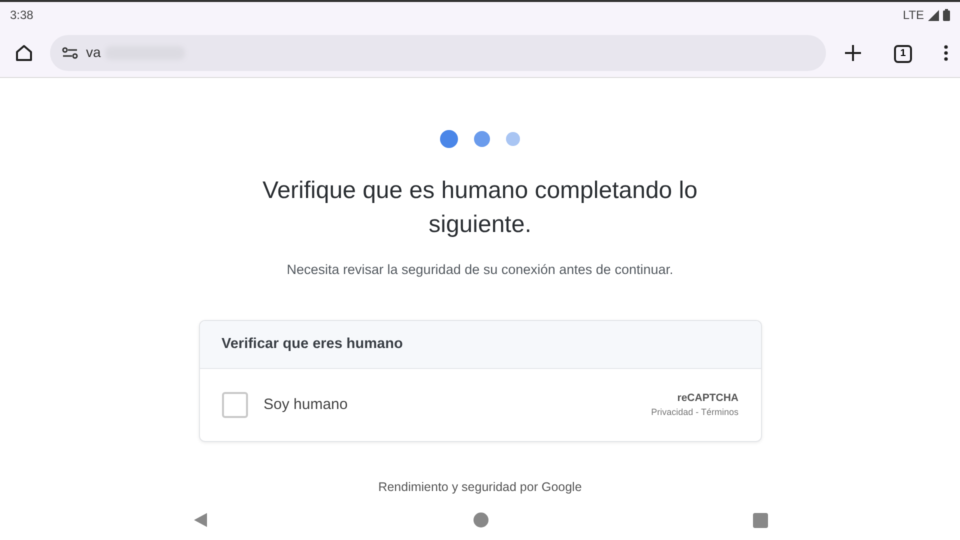  I want to click on circle-icon, so click(480, 520).